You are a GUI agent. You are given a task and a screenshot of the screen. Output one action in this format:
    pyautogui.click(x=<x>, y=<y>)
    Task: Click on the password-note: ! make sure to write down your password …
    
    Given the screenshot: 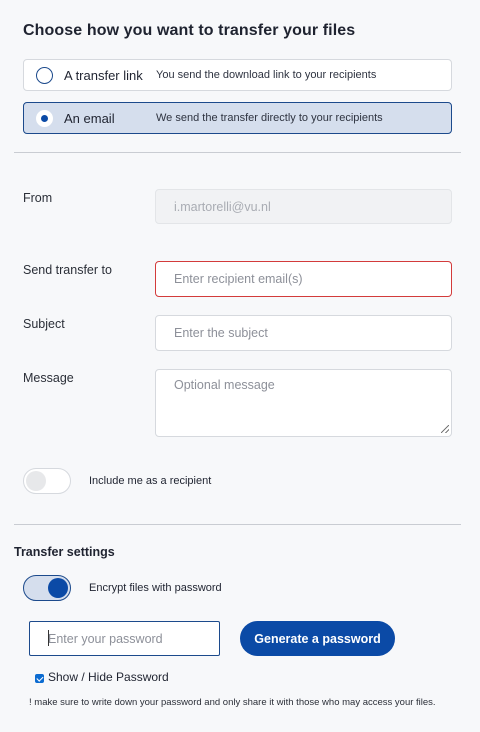 What is the action you would take?
    pyautogui.click(x=232, y=702)
    